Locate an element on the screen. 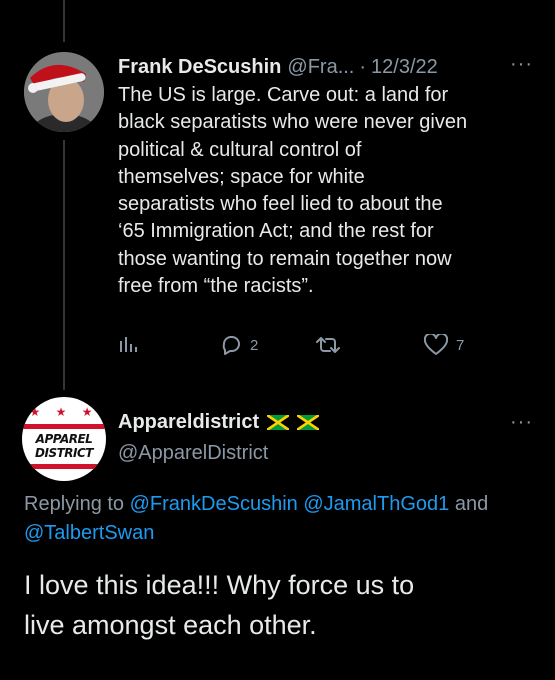  mention-link: @JamalThGod1 is located at coordinates (376, 504).